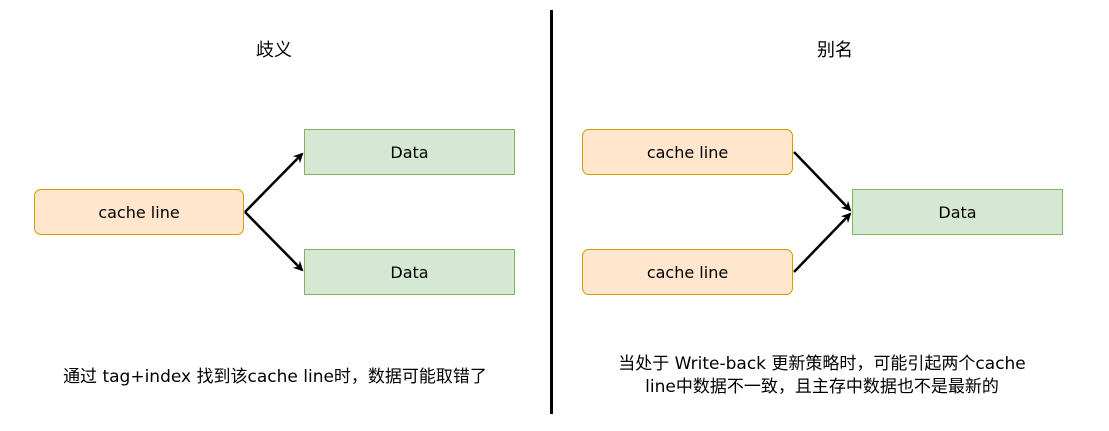  What do you see at coordinates (822, 242) in the screenshot?
I see `arrow-bottom-cache-to-data` at bounding box center [822, 242].